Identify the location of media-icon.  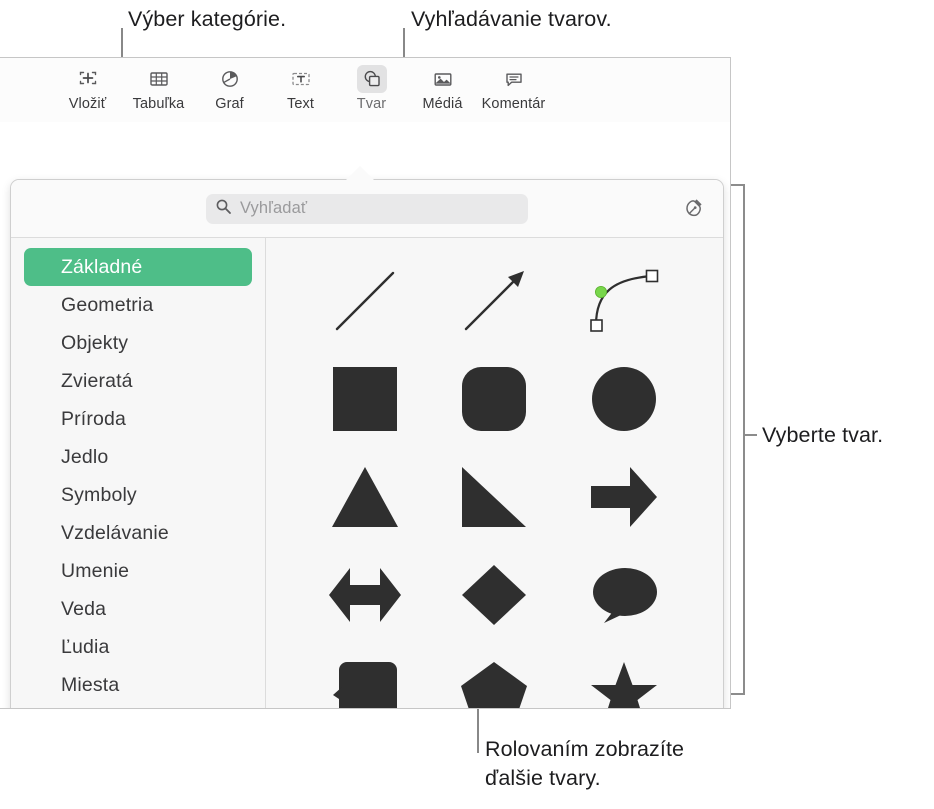
(443, 79).